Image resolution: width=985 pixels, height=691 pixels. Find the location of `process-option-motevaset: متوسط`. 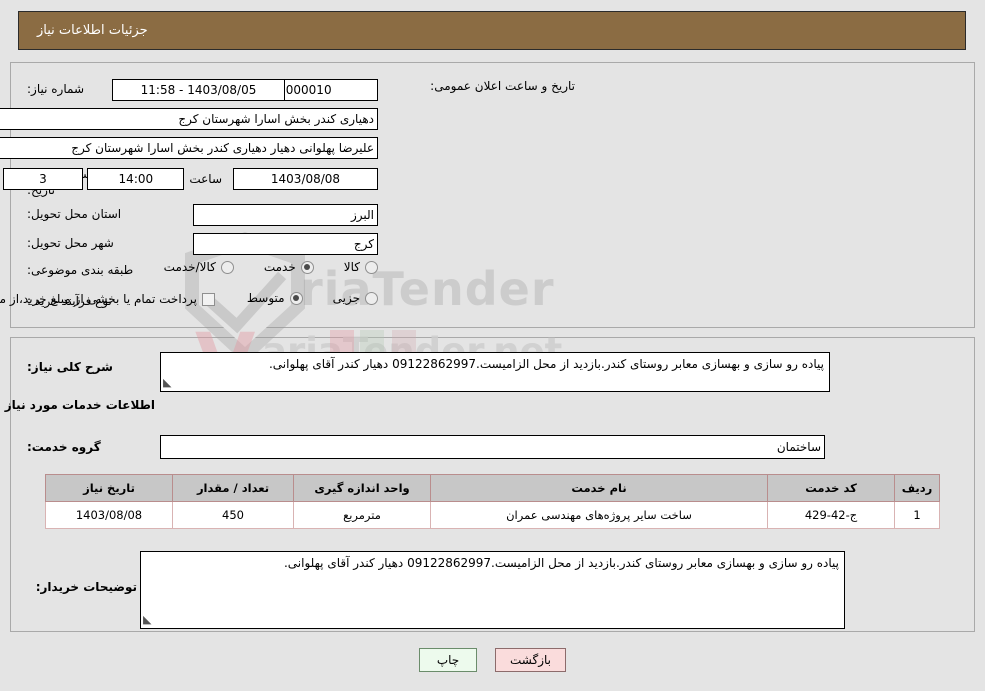

process-option-motevaset: متوسط is located at coordinates (275, 298).